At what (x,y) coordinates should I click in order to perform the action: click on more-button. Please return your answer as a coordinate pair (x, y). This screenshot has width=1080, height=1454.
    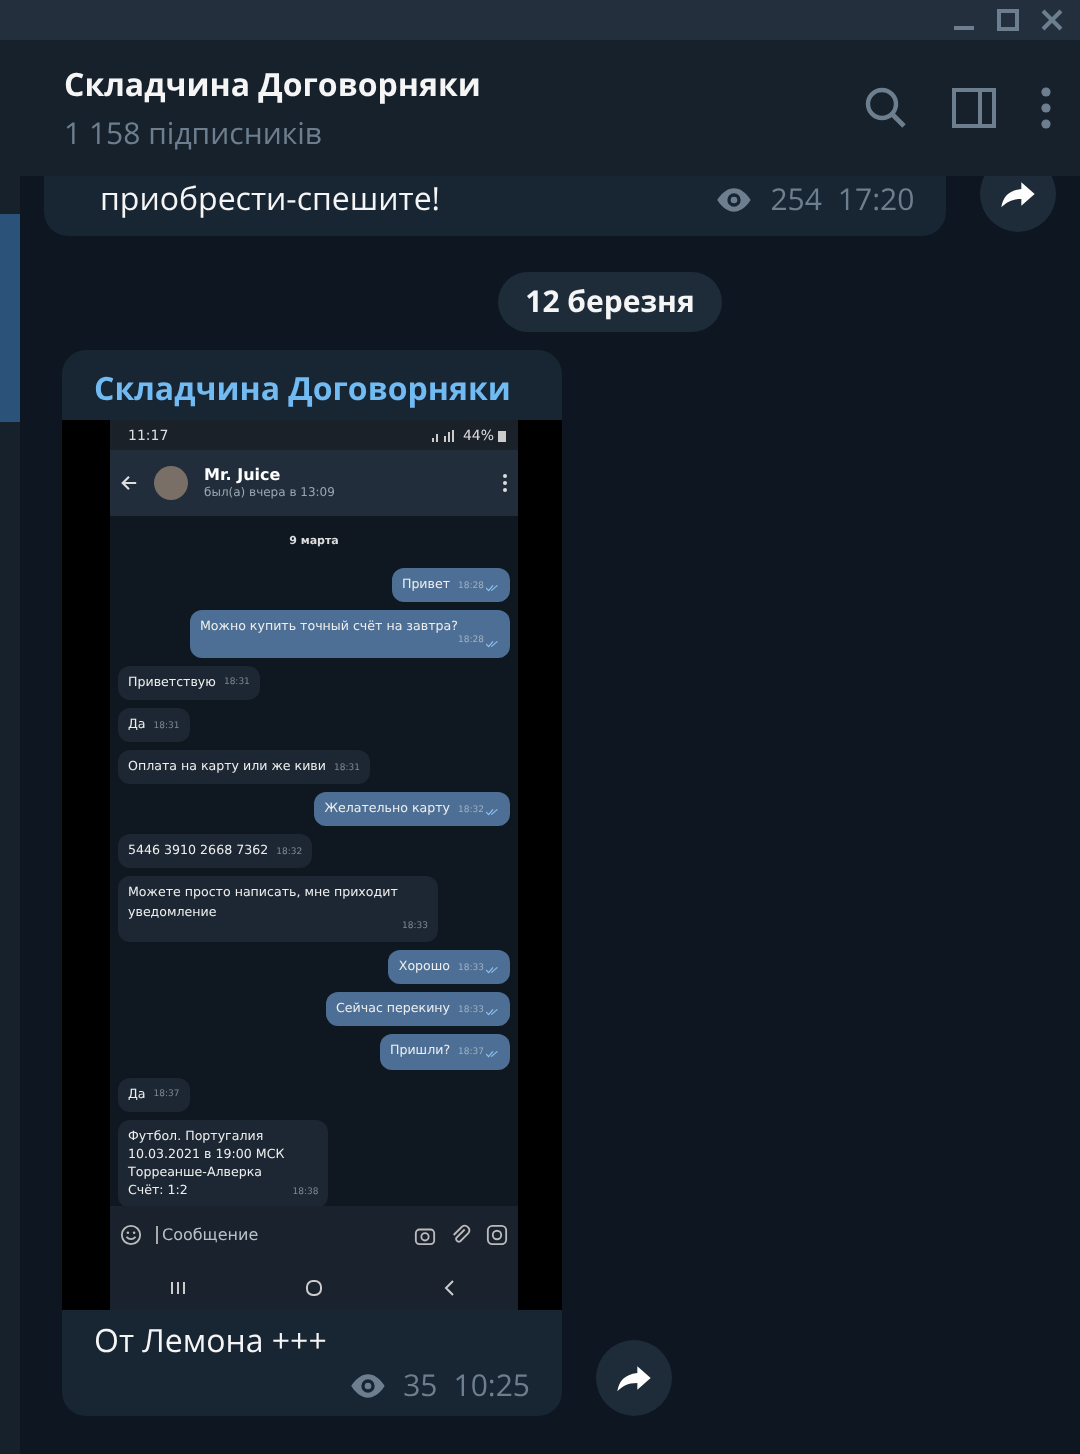
    Looking at the image, I should click on (1046, 108).